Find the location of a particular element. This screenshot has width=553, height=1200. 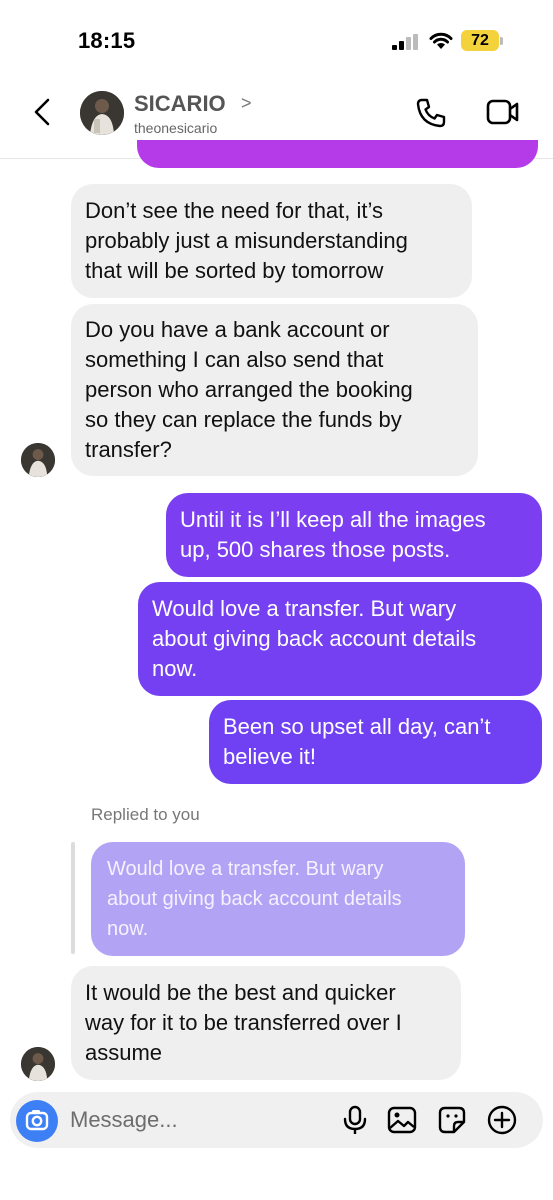

wifi-icon is located at coordinates (441, 40).